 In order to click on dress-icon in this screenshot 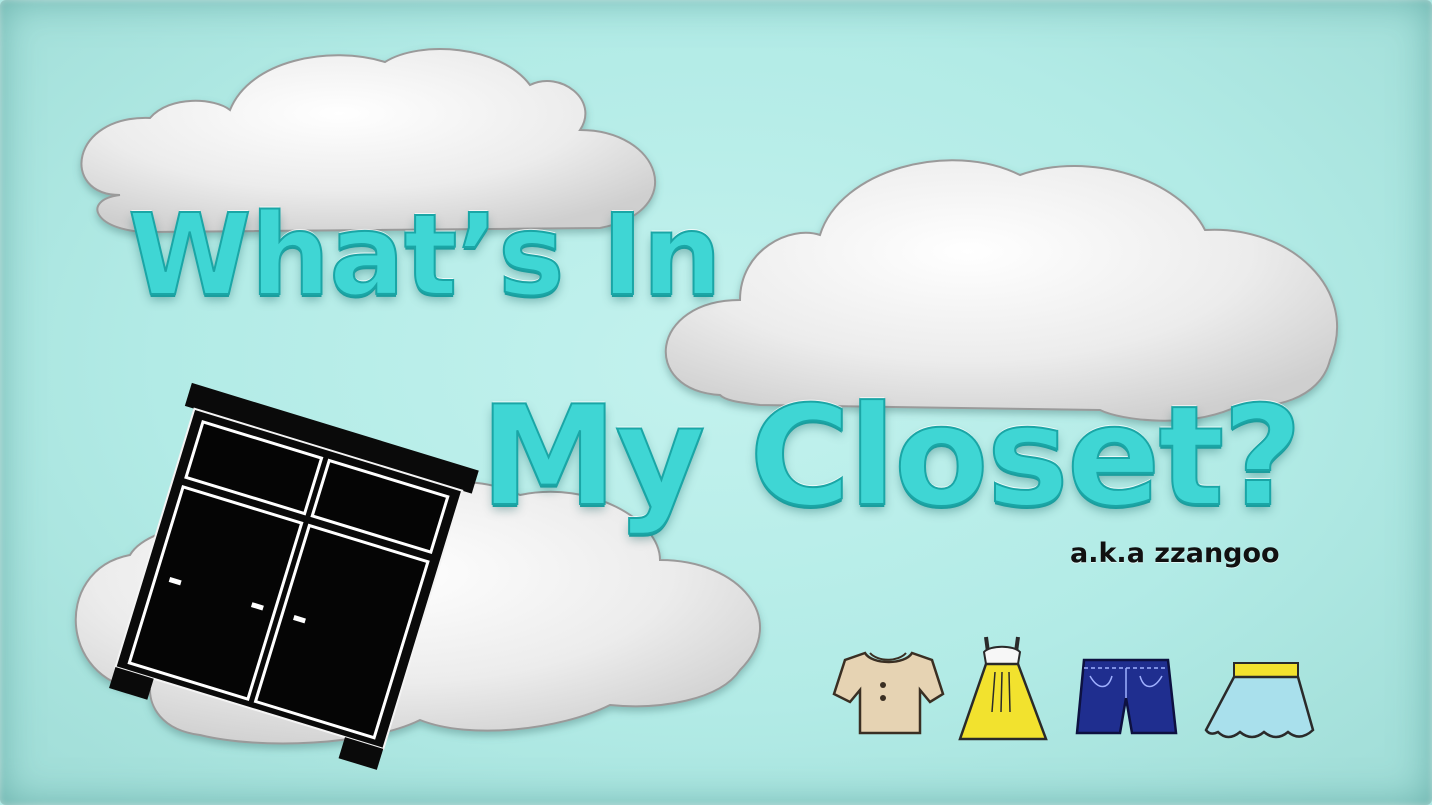, I will do `click(1003, 688)`.